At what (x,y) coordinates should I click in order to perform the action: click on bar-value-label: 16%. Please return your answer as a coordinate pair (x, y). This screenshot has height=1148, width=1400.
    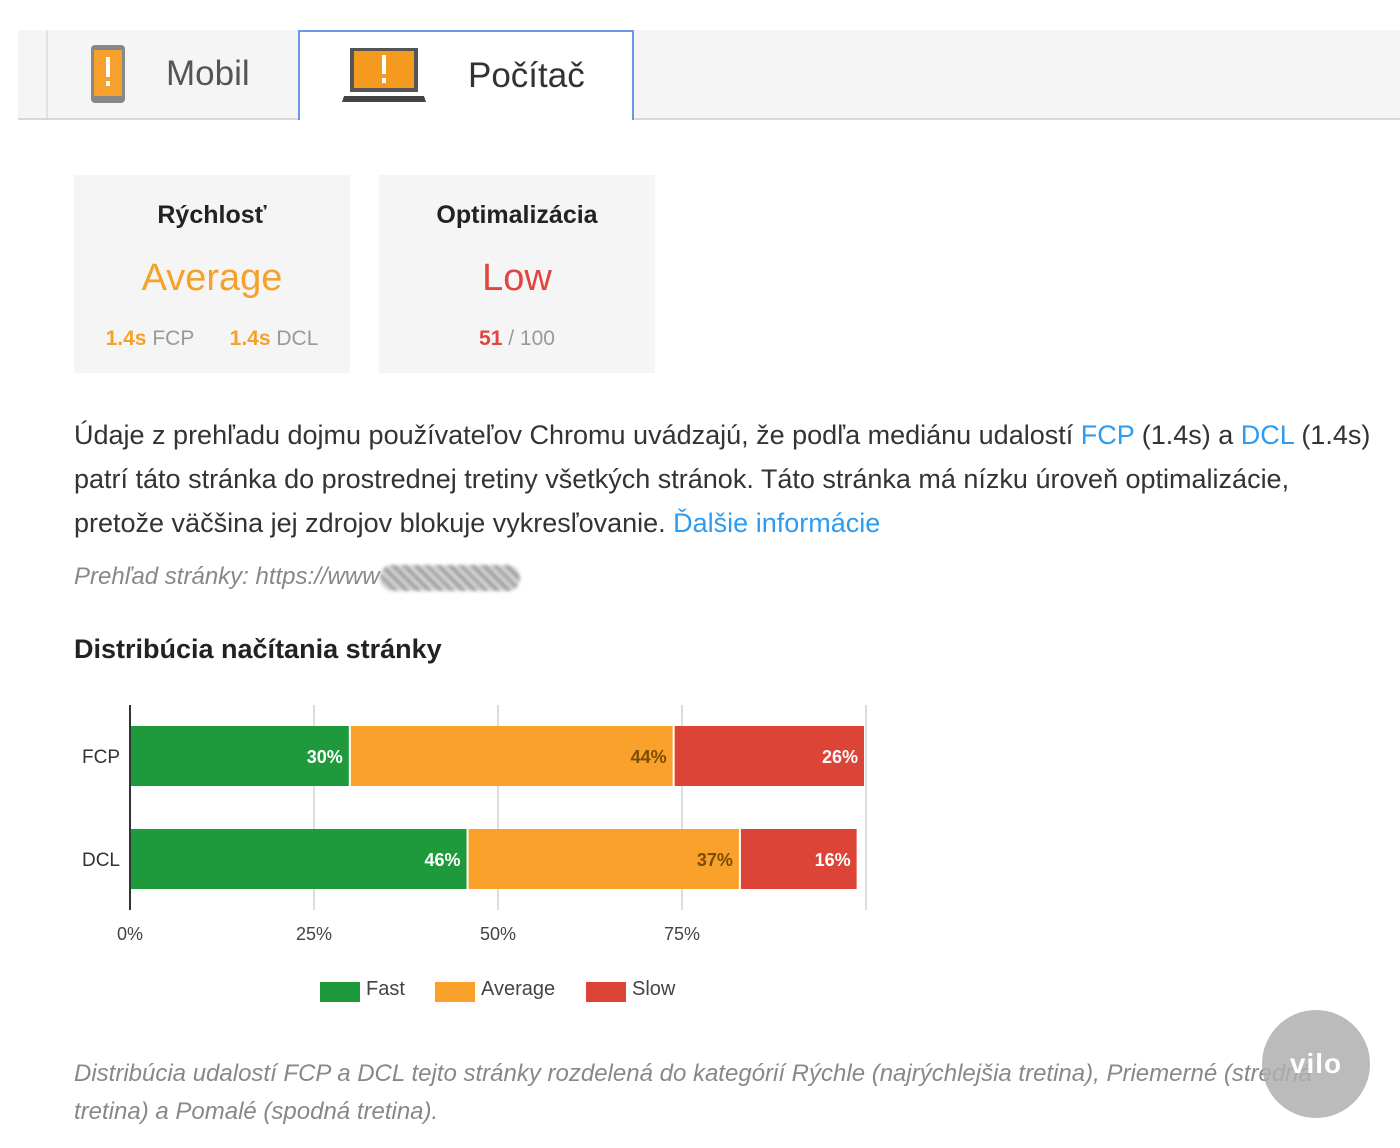
    Looking at the image, I should click on (833, 860).